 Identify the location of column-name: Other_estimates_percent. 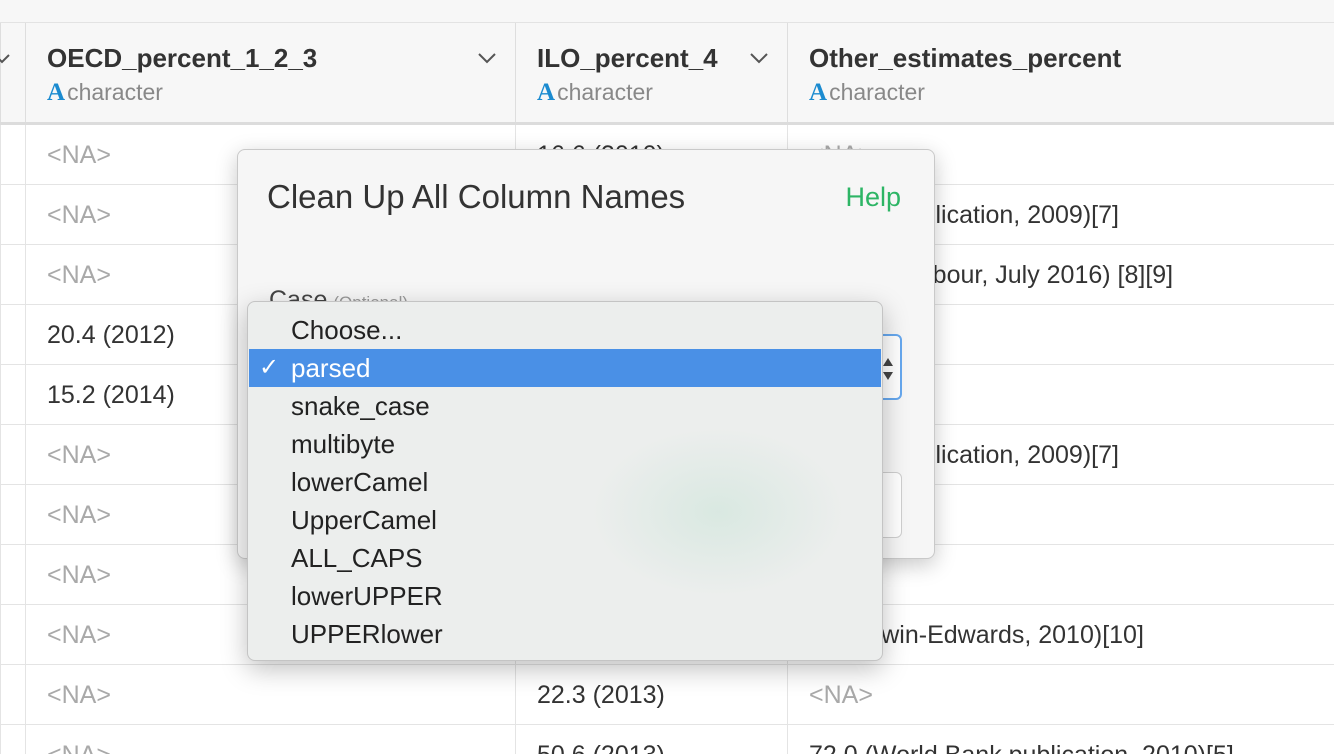
(965, 58).